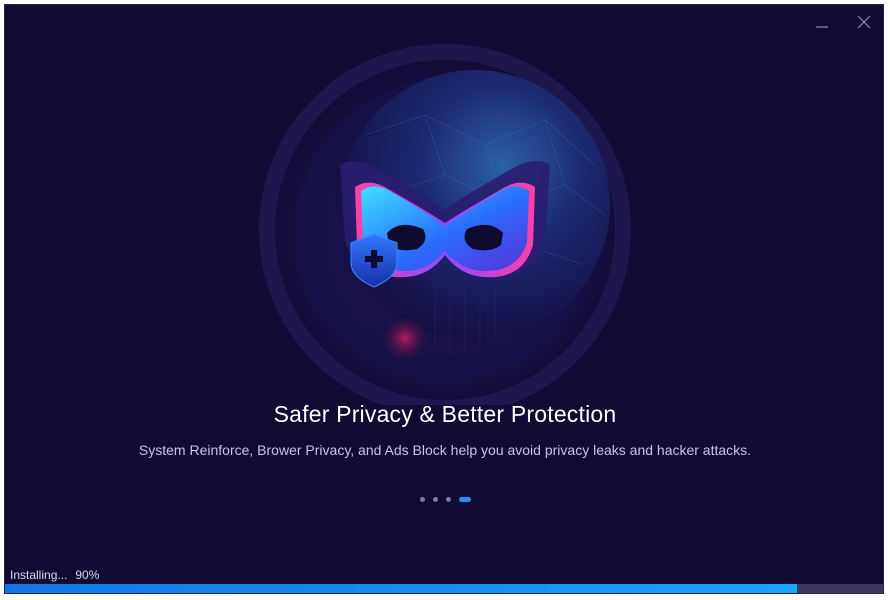 The width and height of the screenshot is (890, 600). I want to click on progress-bar-fill, so click(401, 588).